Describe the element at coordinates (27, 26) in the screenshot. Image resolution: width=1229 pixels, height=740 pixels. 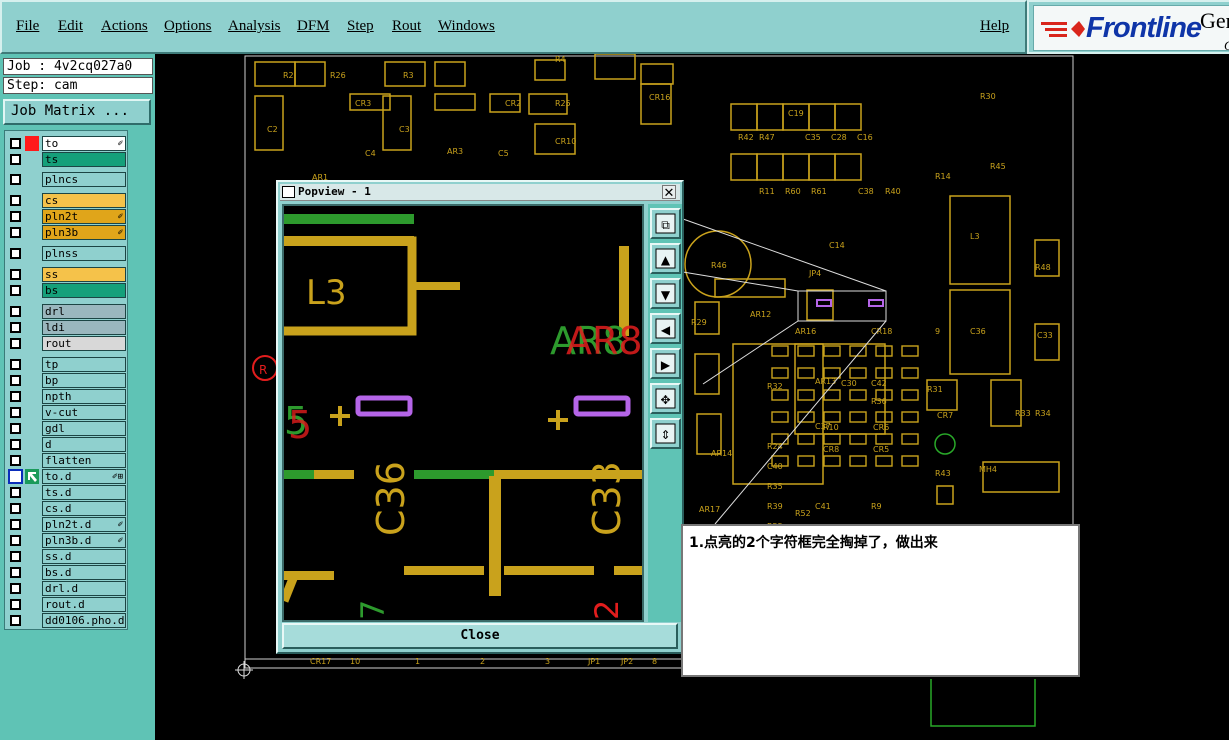
I see `menu-file: File` at that location.